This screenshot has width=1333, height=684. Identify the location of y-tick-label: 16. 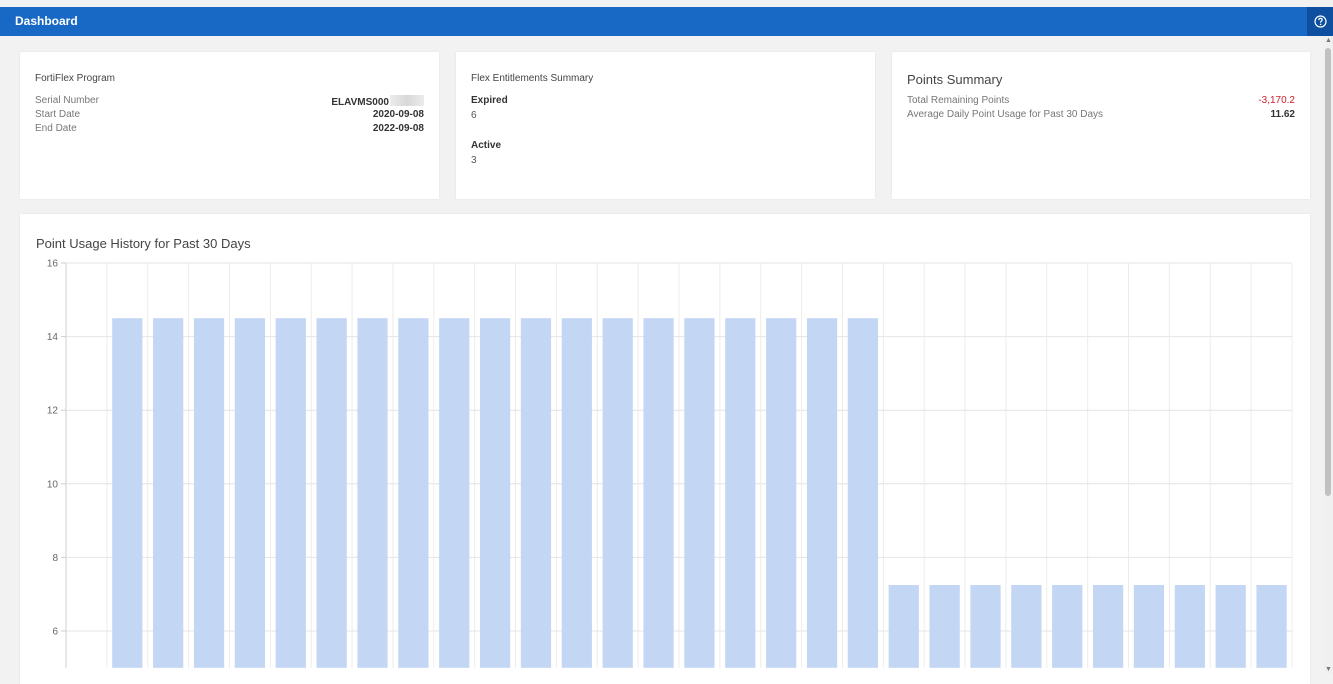
(53, 264).